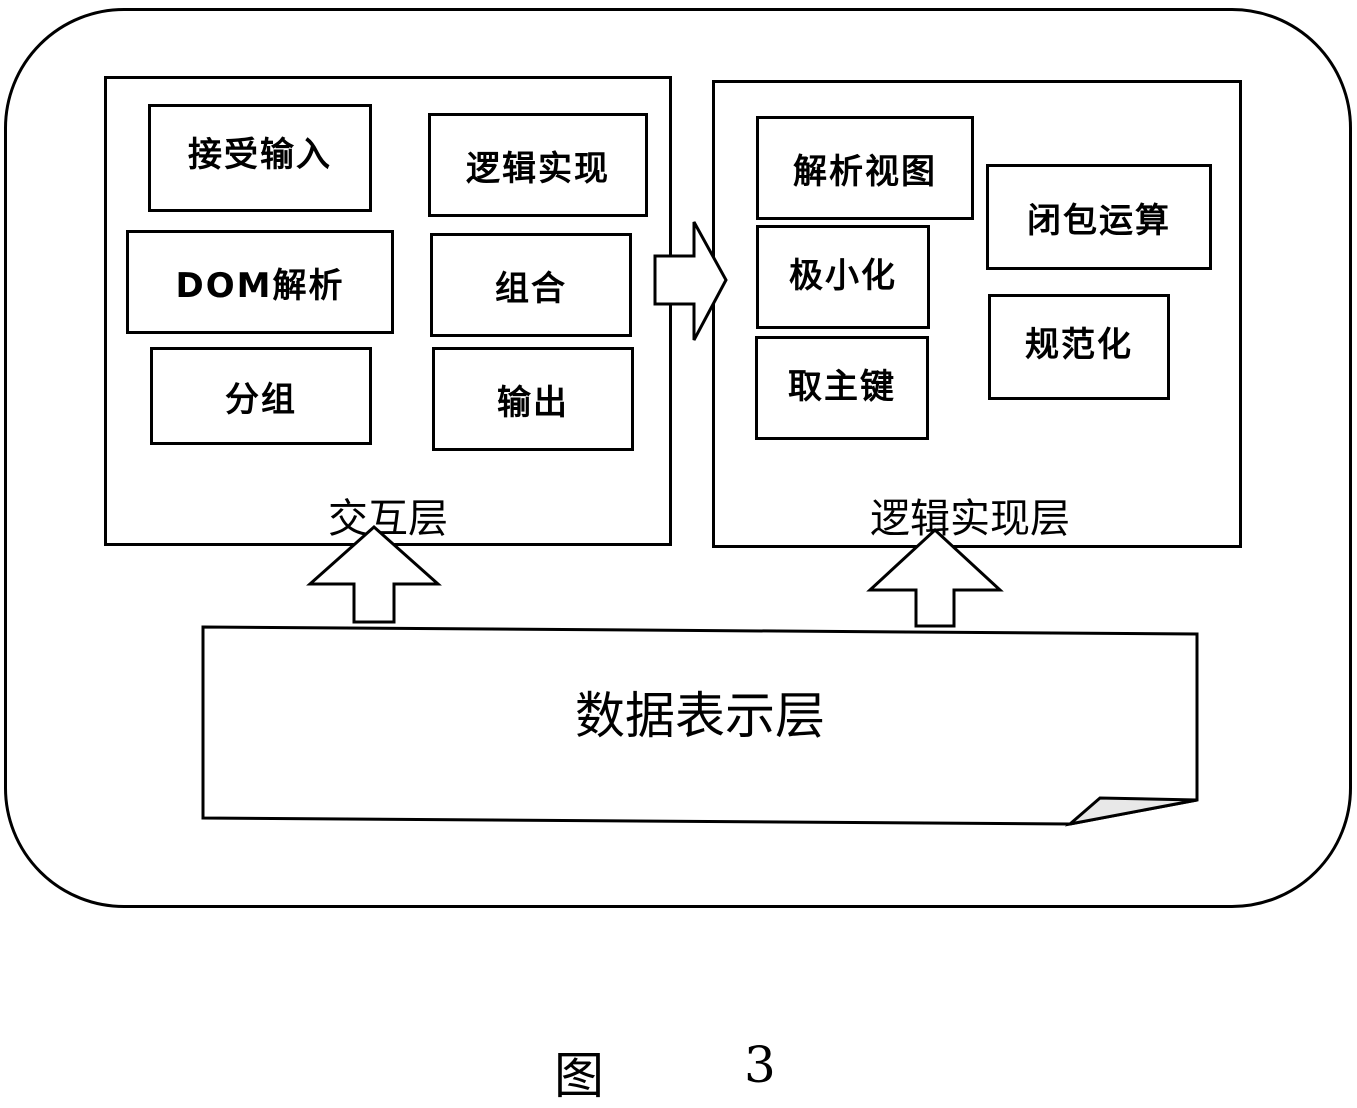  Describe the element at coordinates (700, 716) in the screenshot. I see `data-layer-label: 数据表示层` at that location.